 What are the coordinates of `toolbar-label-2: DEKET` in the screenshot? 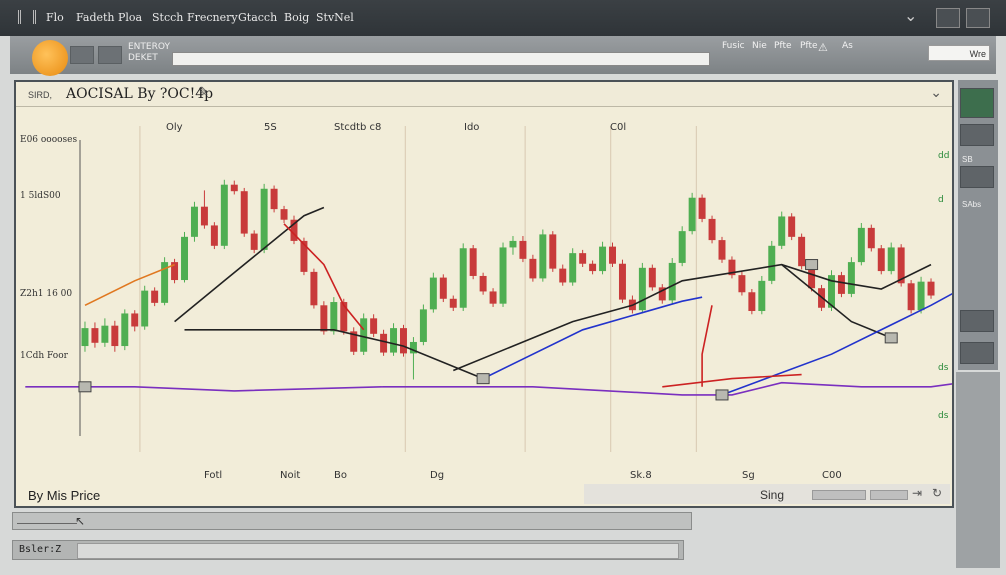 It's located at (143, 58).